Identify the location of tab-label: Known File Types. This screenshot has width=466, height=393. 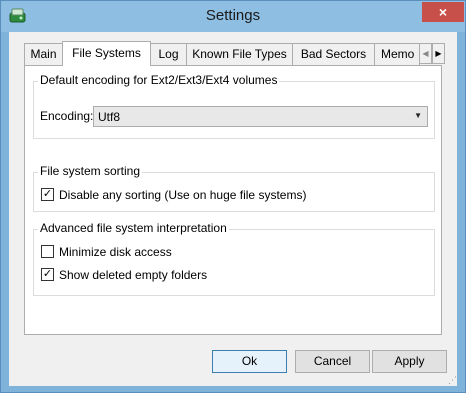
(239, 54).